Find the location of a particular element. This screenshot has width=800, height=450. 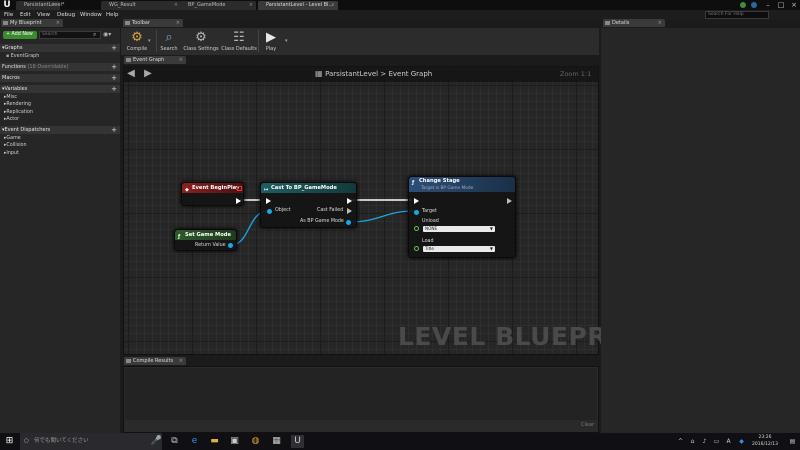

variable-category: ▸Rendering is located at coordinates (60, 104).